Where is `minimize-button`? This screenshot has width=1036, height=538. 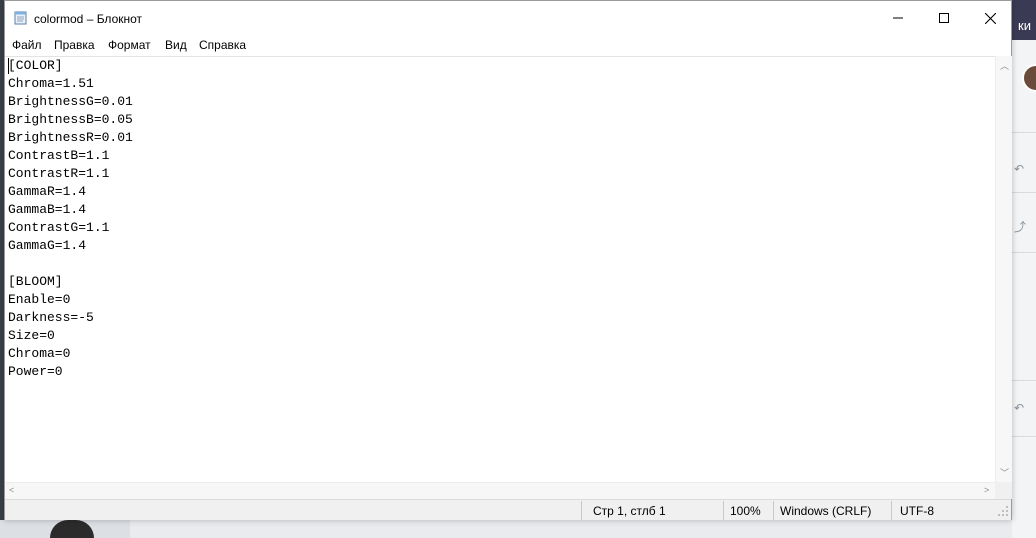
minimize-button is located at coordinates (898, 18).